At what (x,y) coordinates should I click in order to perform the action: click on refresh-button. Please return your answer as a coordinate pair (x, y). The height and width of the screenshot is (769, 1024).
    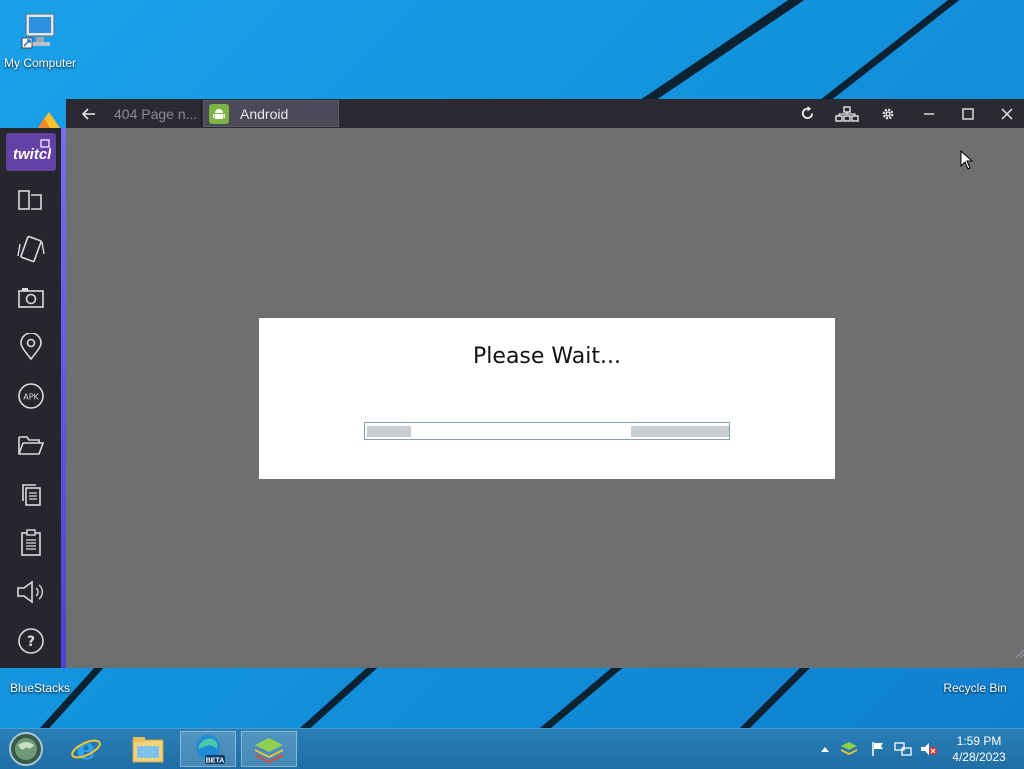
    Looking at the image, I should click on (807, 113).